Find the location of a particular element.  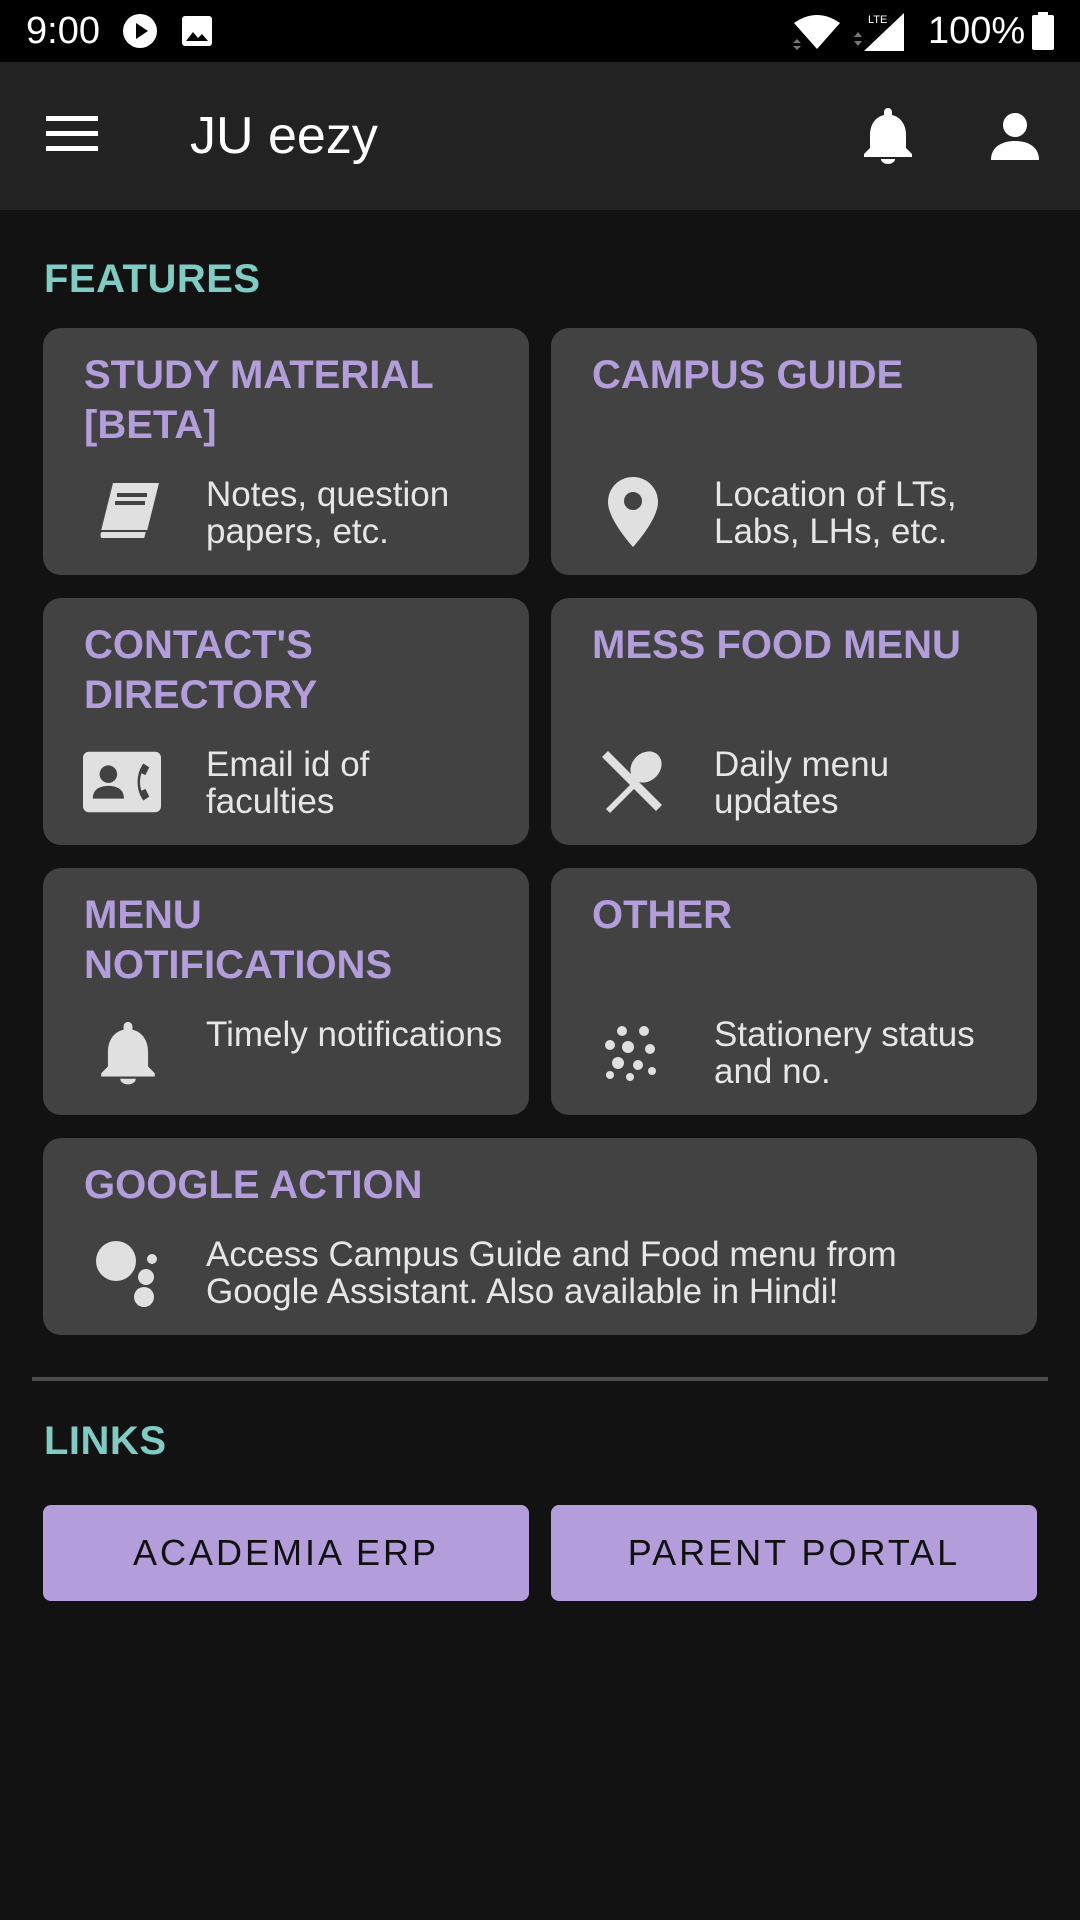

app-bar: JU eezy is located at coordinates (540, 136).